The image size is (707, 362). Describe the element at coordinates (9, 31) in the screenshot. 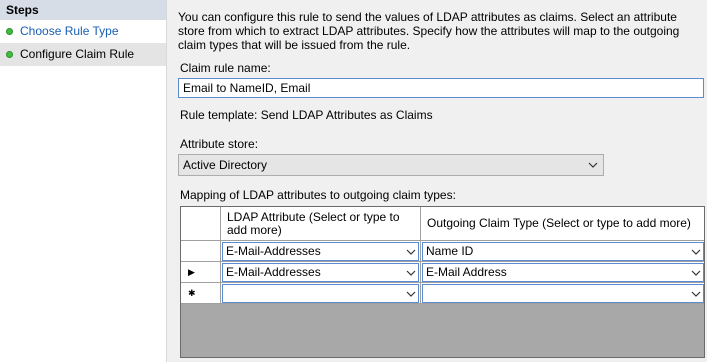

I see `step-complete-dot-icon` at that location.